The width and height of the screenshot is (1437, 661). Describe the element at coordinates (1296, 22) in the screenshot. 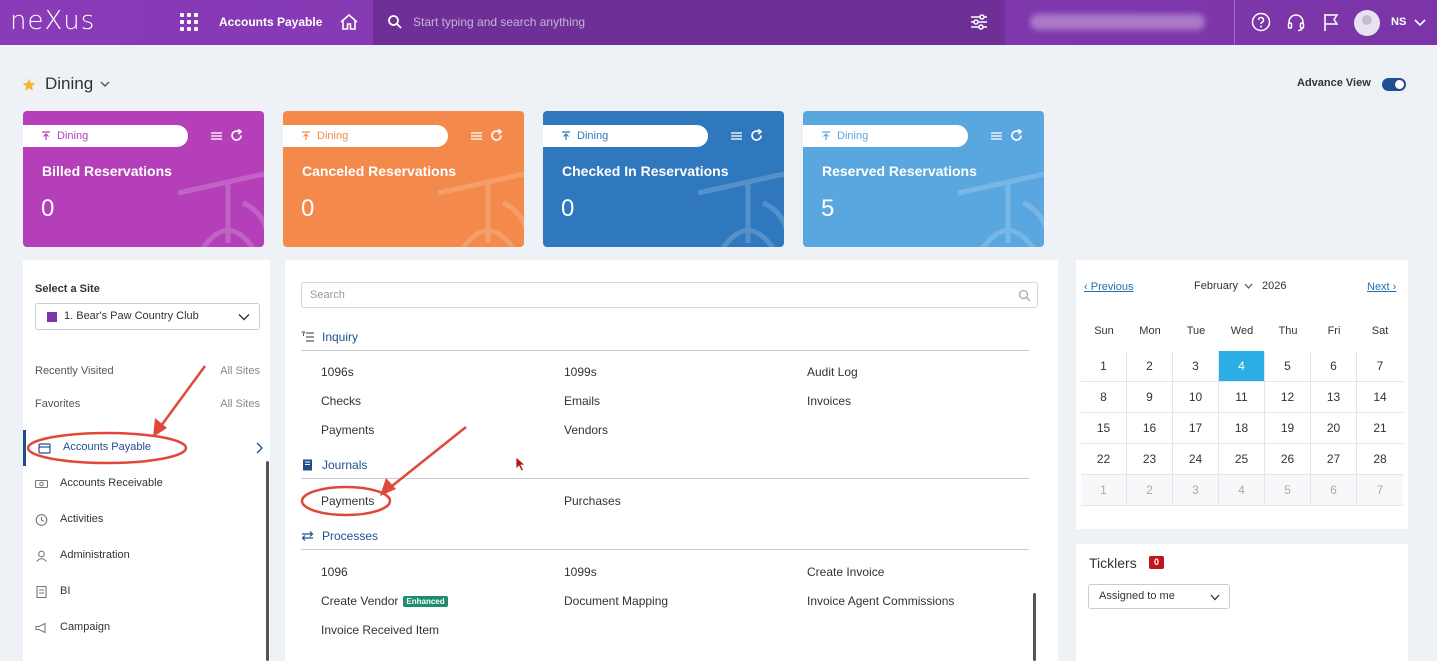

I see `headset-icon` at that location.